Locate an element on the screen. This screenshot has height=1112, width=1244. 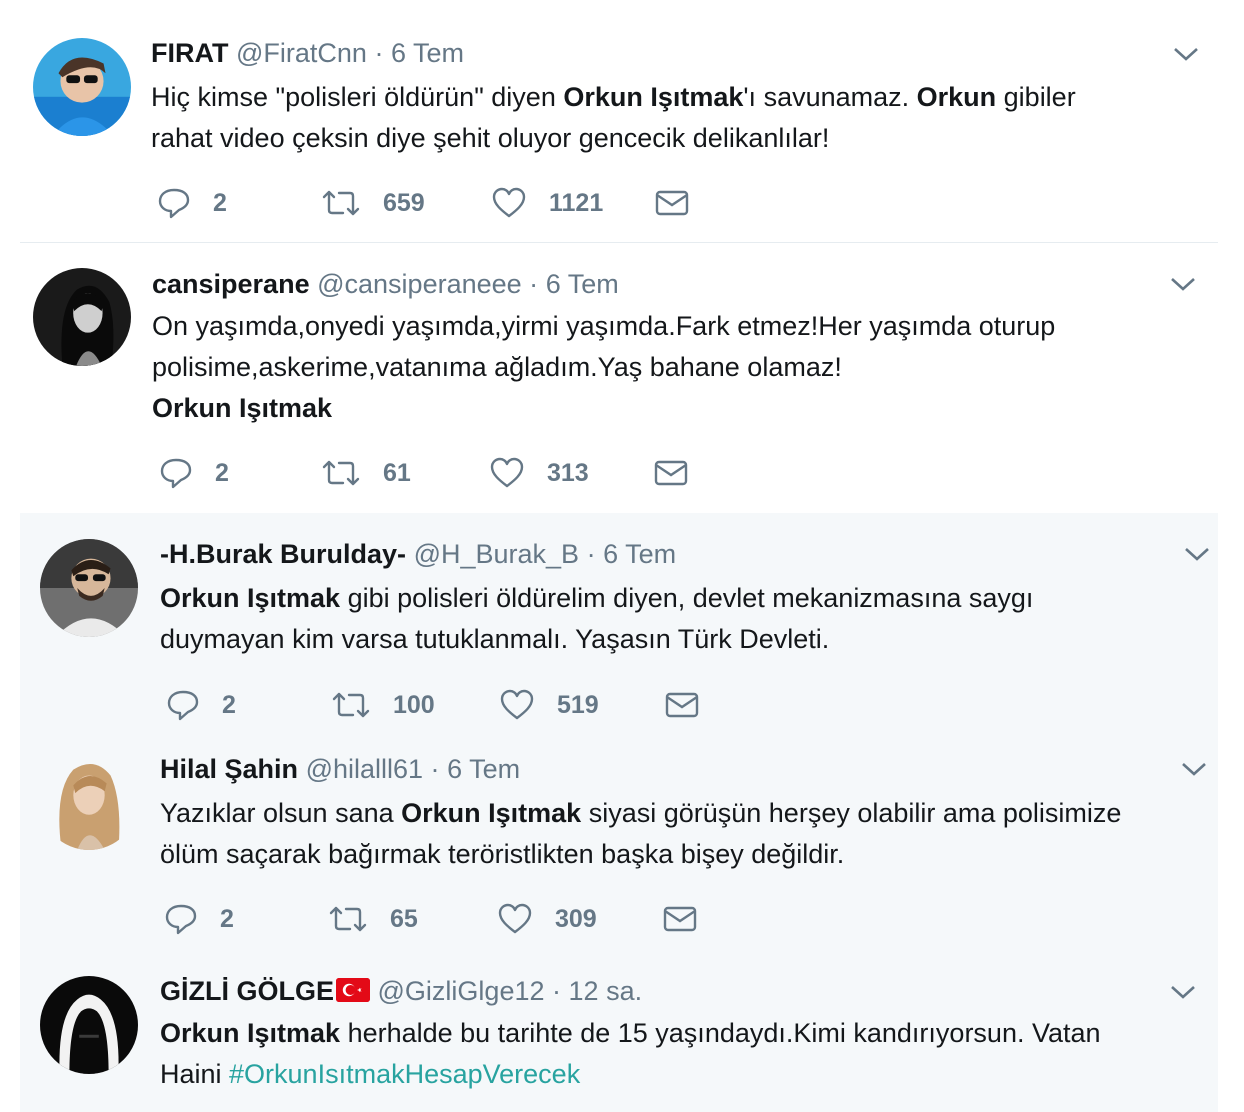
like-button: 519 is located at coordinates (549, 705).